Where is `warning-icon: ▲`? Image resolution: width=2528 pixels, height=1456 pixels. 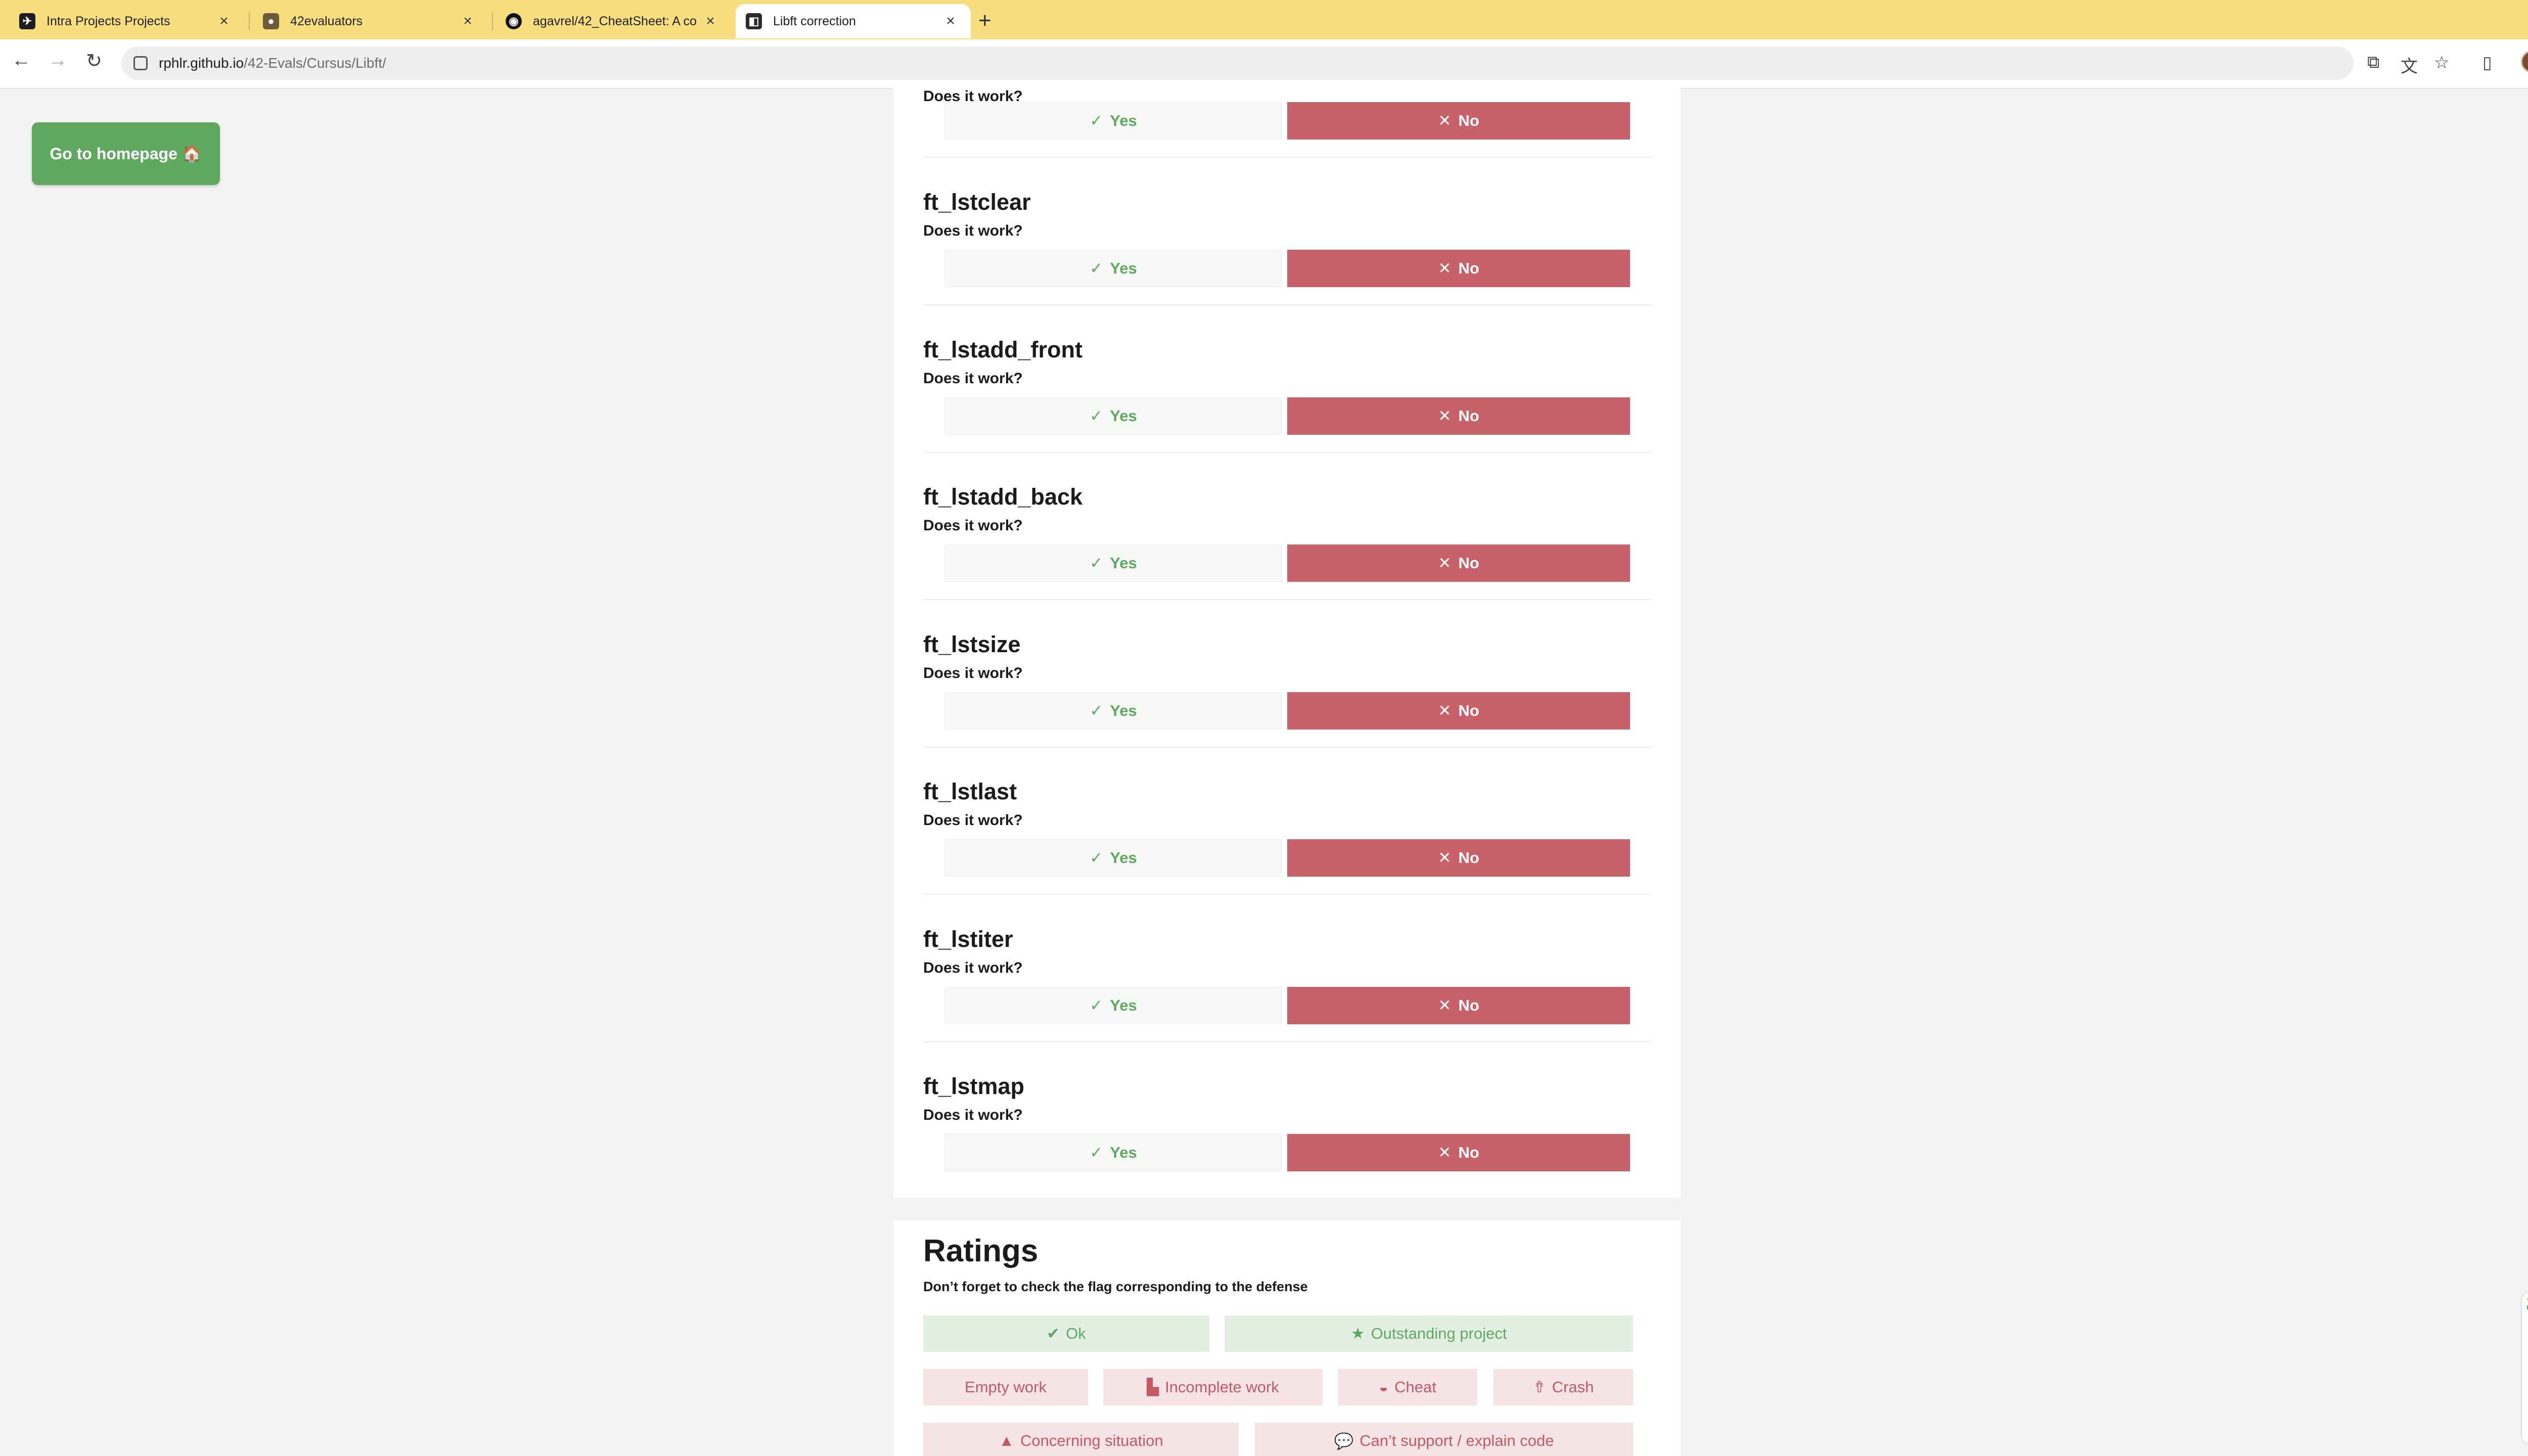 warning-icon: ▲ is located at coordinates (1007, 1440).